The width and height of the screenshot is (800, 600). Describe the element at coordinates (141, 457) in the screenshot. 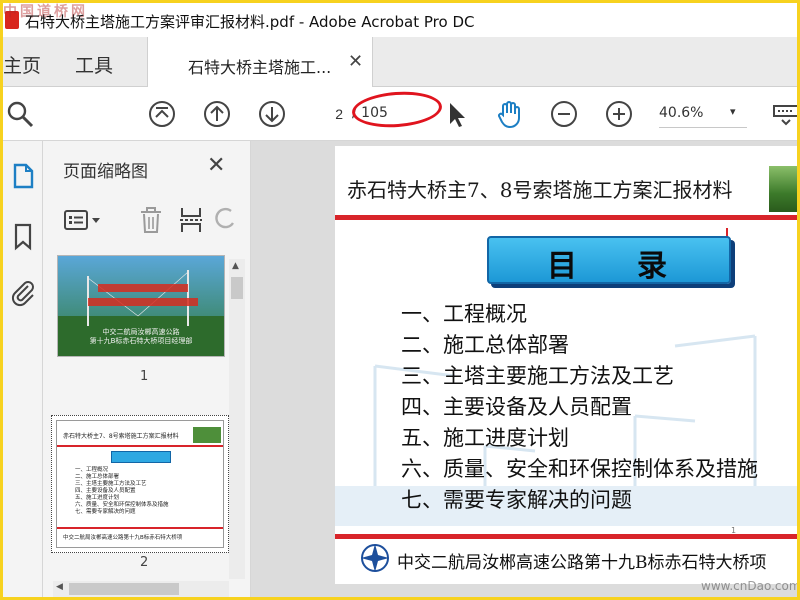

I see `thumbnail-2-contents-box` at that location.